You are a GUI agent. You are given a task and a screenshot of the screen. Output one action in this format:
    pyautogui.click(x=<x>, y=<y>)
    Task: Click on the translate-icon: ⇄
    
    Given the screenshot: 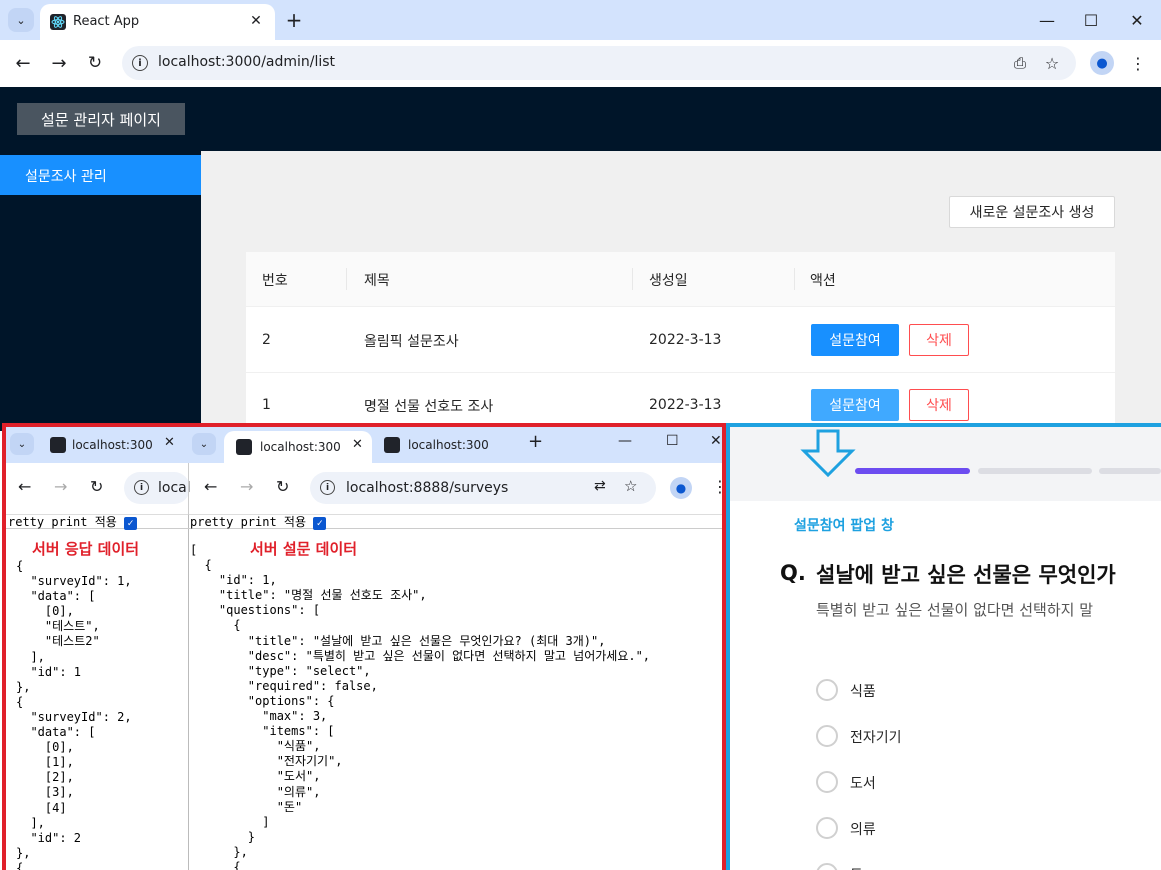 What is the action you would take?
    pyautogui.click(x=600, y=486)
    